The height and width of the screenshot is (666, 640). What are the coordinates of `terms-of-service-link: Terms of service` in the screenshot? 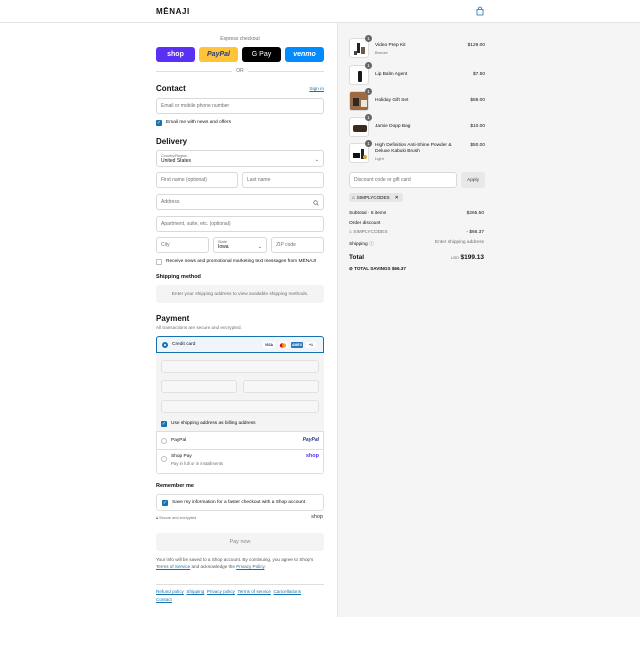 It's located at (253, 591).